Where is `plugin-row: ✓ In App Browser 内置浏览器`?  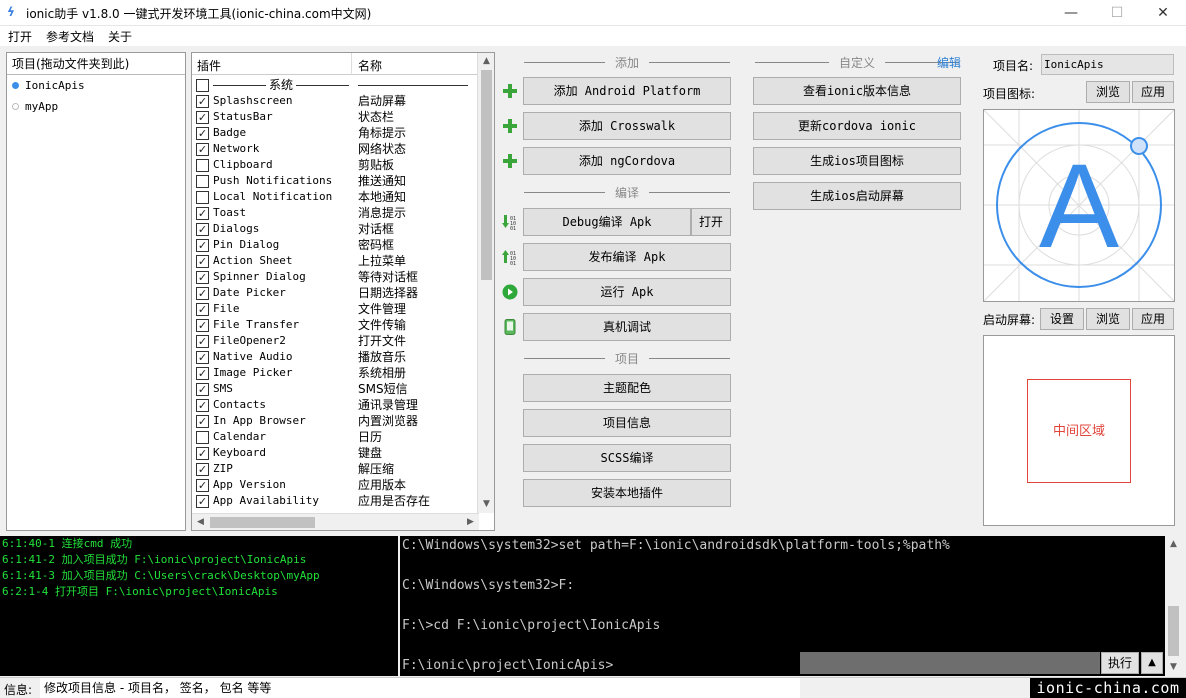 plugin-row: ✓ In App Browser 内置浏览器 is located at coordinates (335, 421).